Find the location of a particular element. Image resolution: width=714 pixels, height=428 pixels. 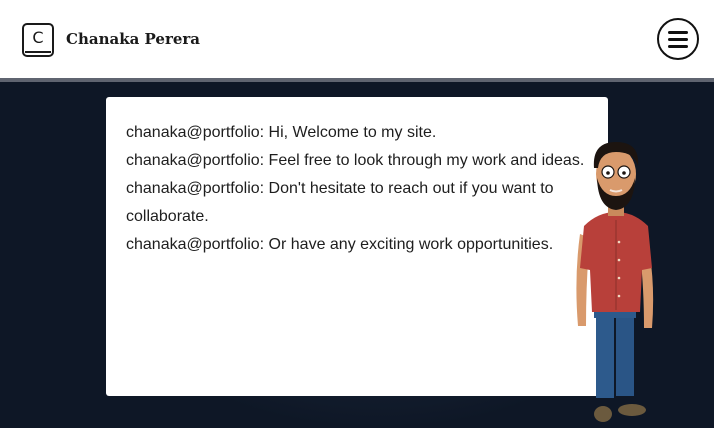

character-right-shoe is located at coordinates (632, 410).